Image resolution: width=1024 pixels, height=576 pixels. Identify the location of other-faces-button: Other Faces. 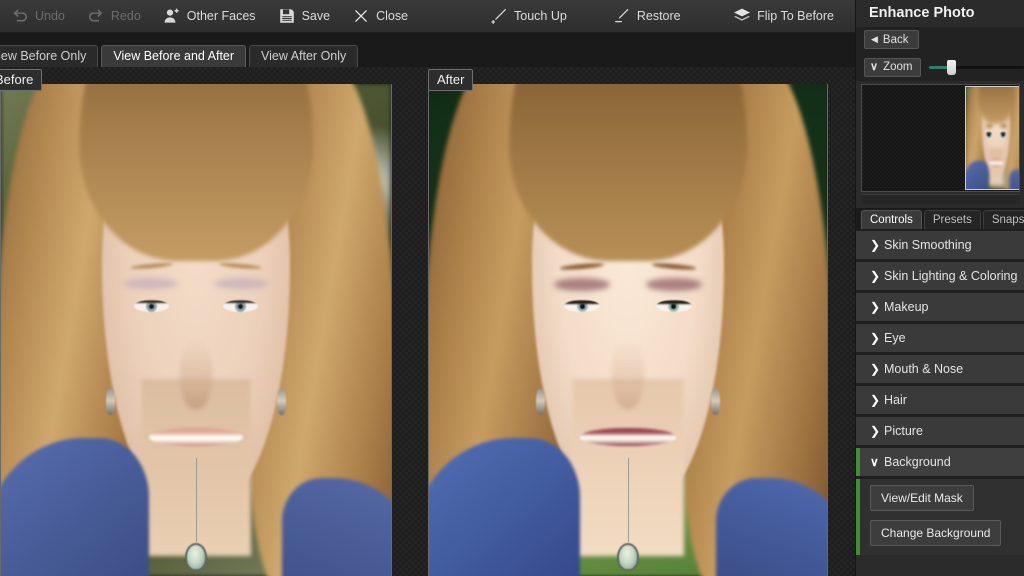
(209, 16).